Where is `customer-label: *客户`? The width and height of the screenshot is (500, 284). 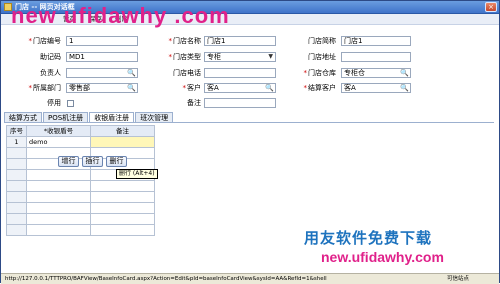
customer-label: *客户 is located at coordinates (192, 88).